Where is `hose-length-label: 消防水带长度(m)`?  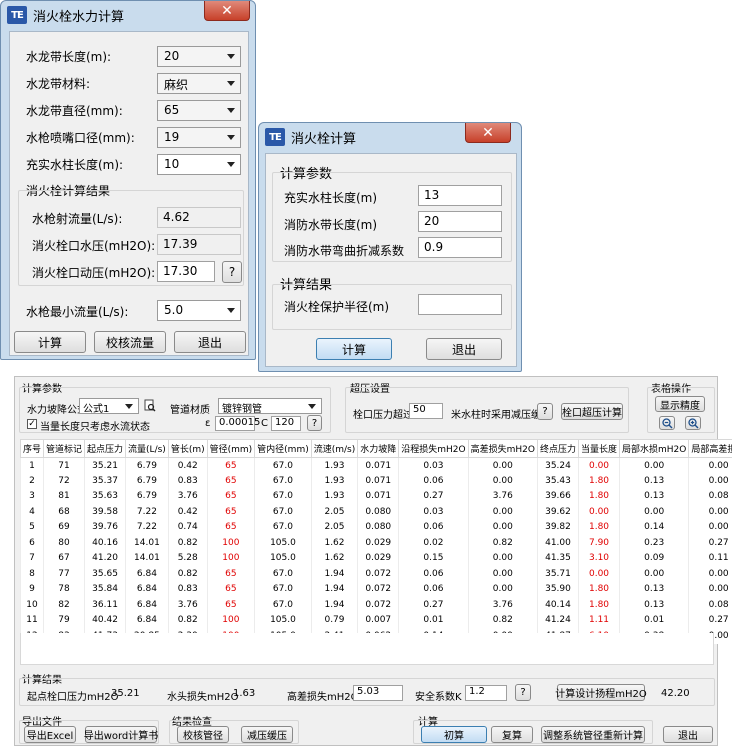 hose-length-label: 消防水带长度(m) is located at coordinates (331, 225).